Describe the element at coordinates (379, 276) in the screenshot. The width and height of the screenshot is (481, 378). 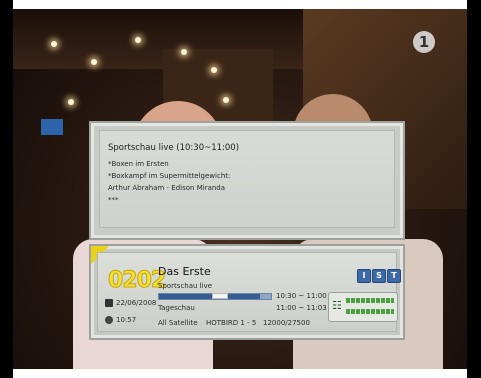
I see `subtitle-icon: S` at that location.